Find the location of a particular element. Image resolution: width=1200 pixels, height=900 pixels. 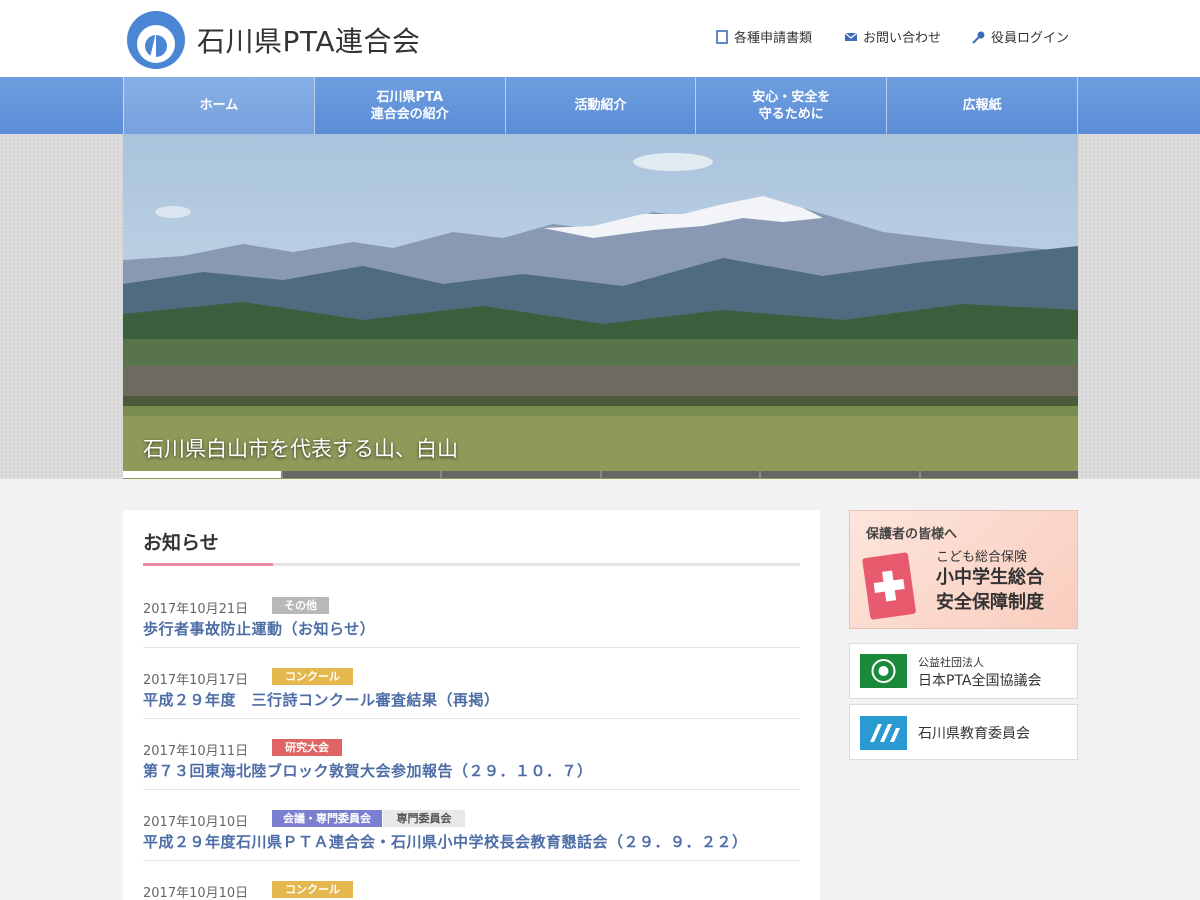

forms-link: 各種申請書類 is located at coordinates (763, 36).